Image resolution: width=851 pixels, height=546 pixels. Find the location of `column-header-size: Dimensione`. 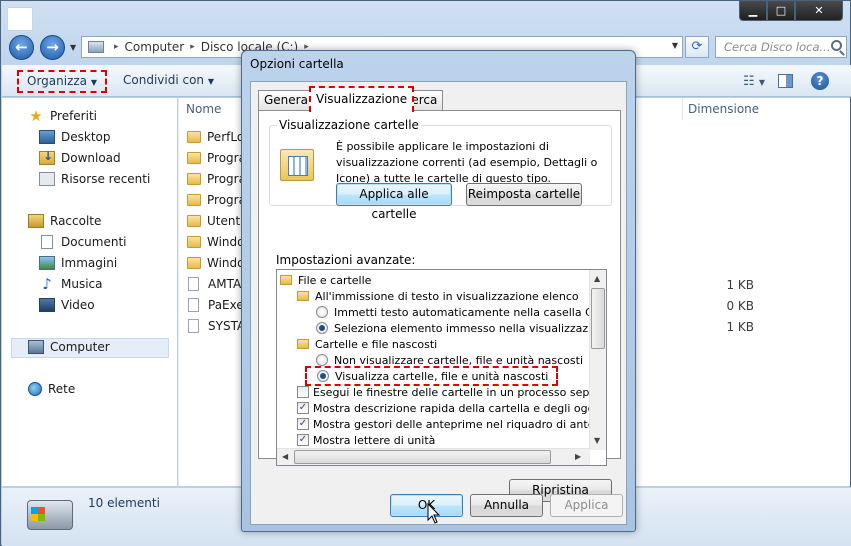

column-header-size: Dimensione is located at coordinates (723, 109).